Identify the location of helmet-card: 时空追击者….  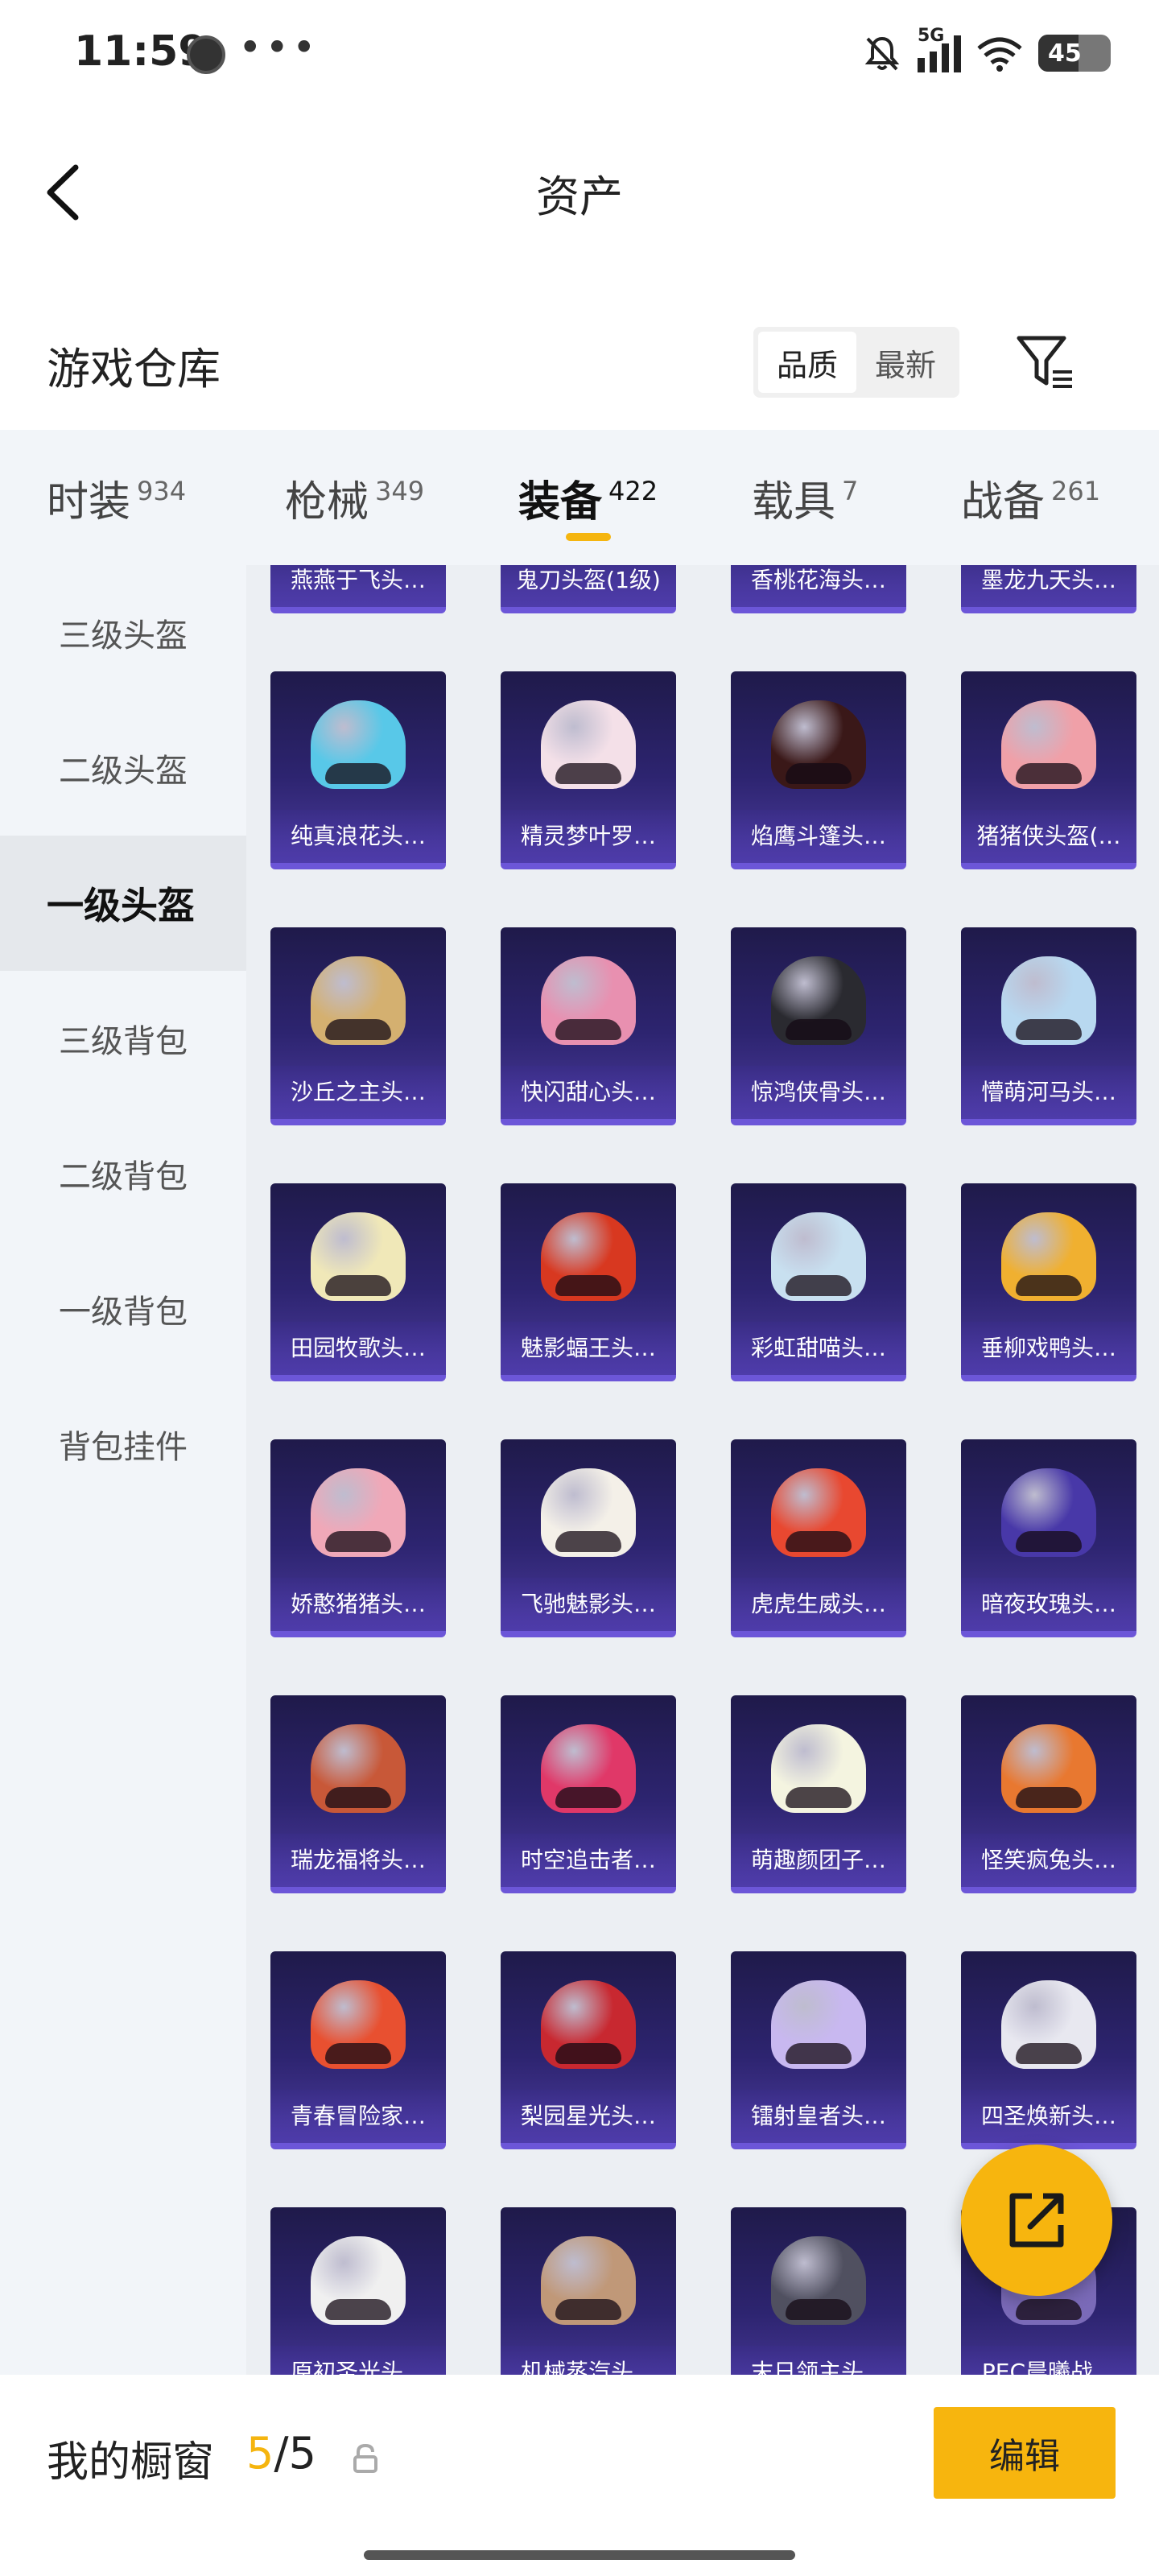
(588, 1794).